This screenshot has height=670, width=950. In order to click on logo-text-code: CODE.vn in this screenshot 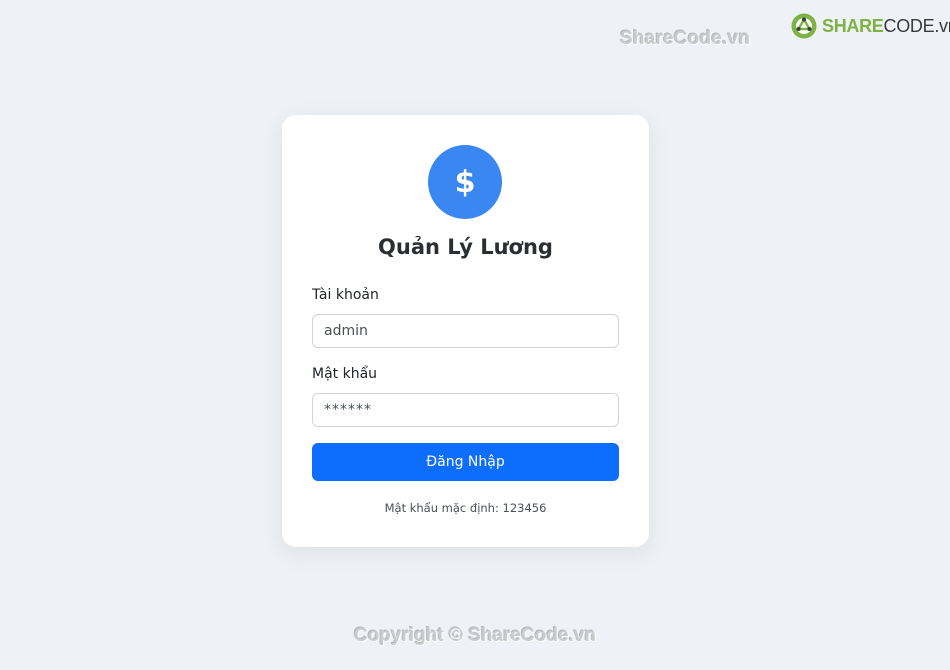, I will do `click(916, 25)`.